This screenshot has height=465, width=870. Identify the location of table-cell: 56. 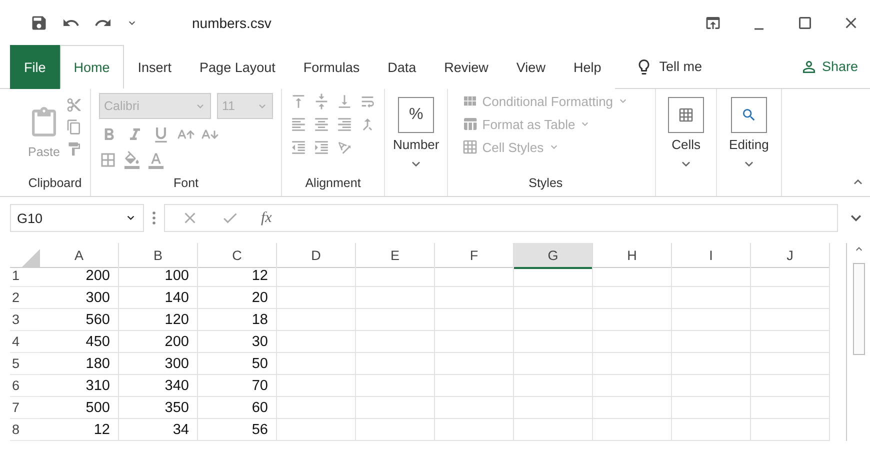
(237, 430).